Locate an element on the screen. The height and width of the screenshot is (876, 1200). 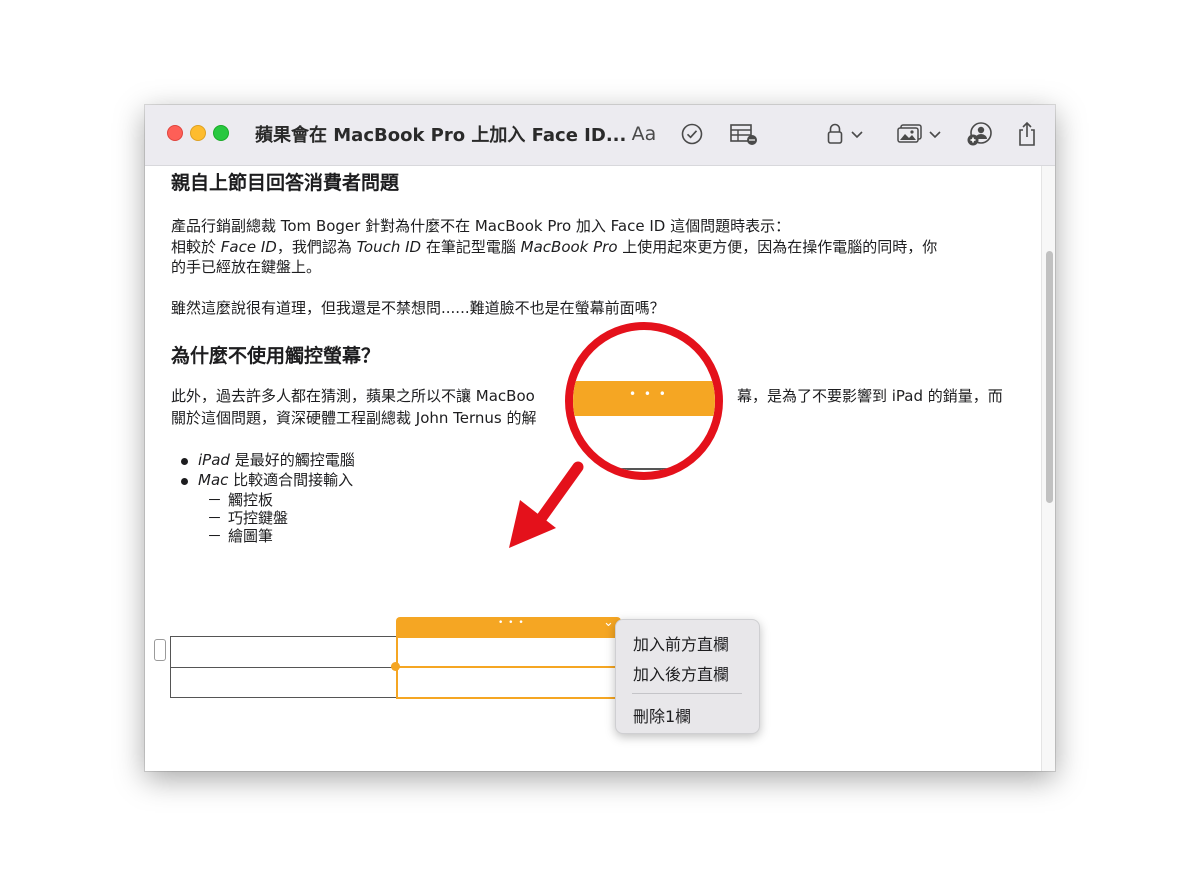
pointer-arrow is located at coordinates (546, 504).